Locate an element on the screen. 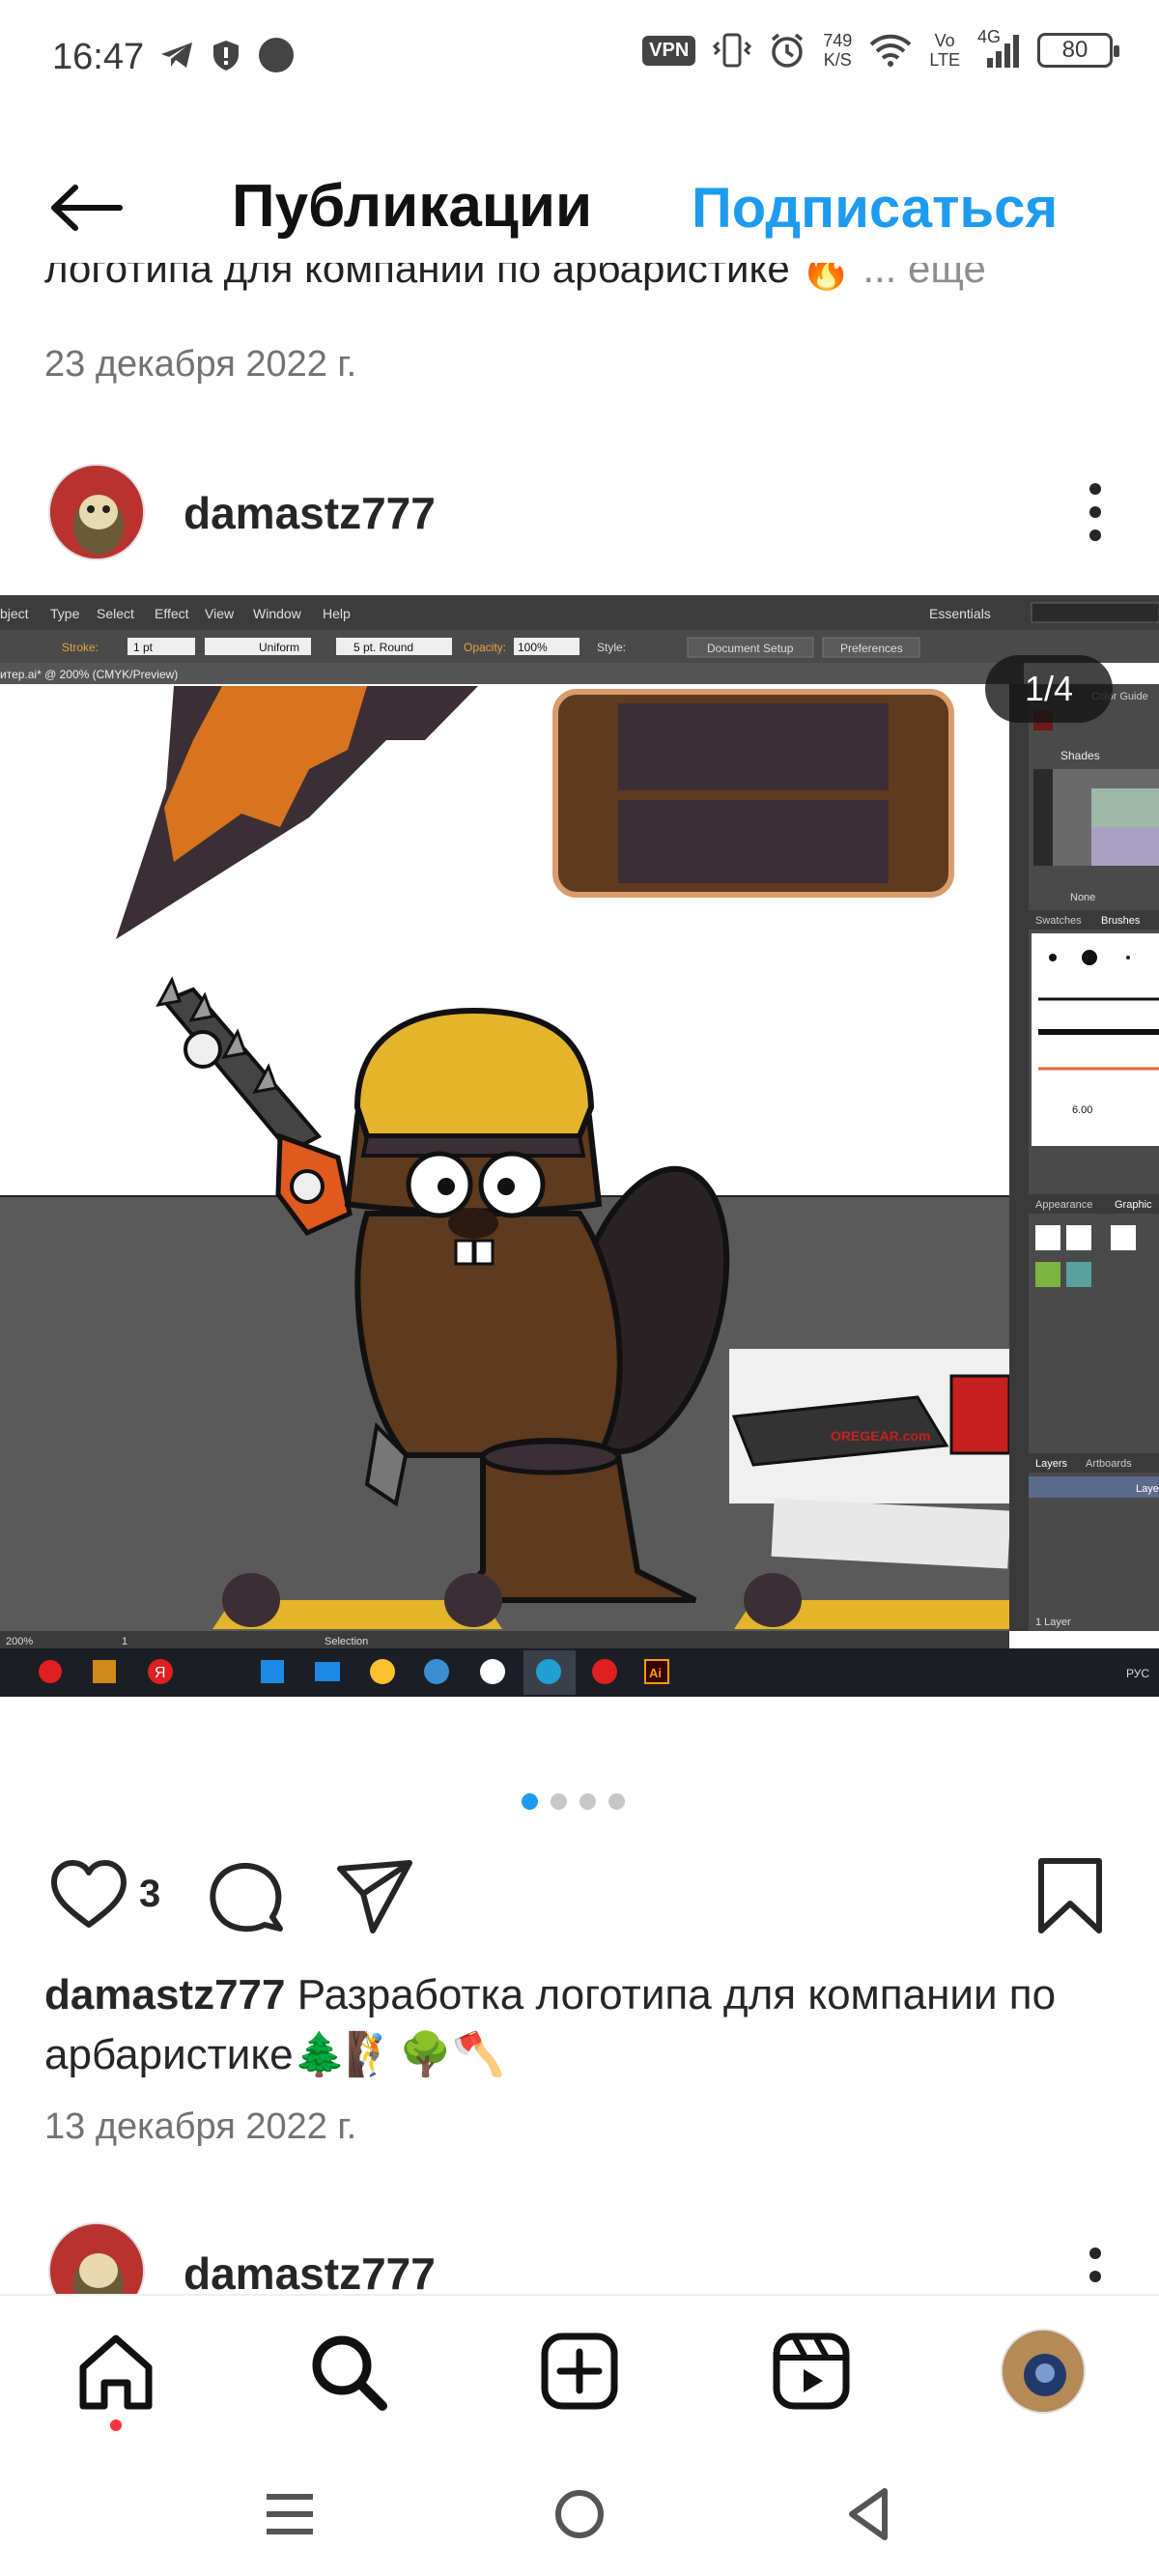 Image resolution: width=1159 pixels, height=2576 pixels. bottom-navigation is located at coordinates (579, 2371).